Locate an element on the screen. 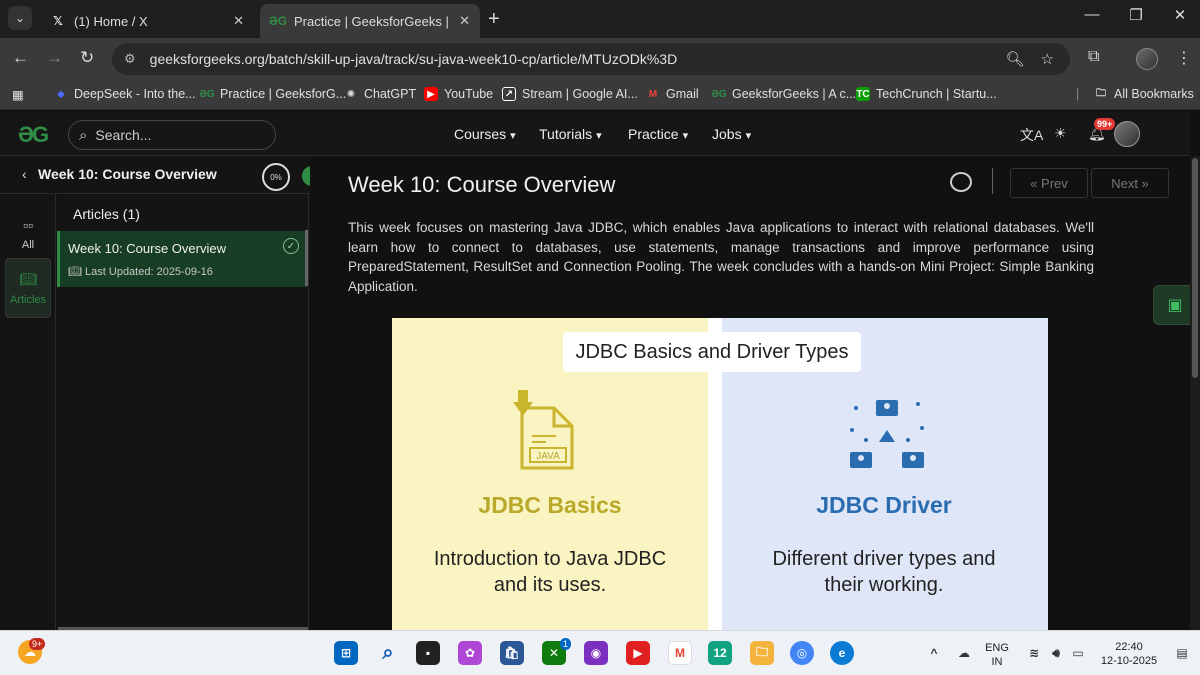 The height and width of the screenshot is (675, 1200). gmail-icon: M is located at coordinates (653, 94).